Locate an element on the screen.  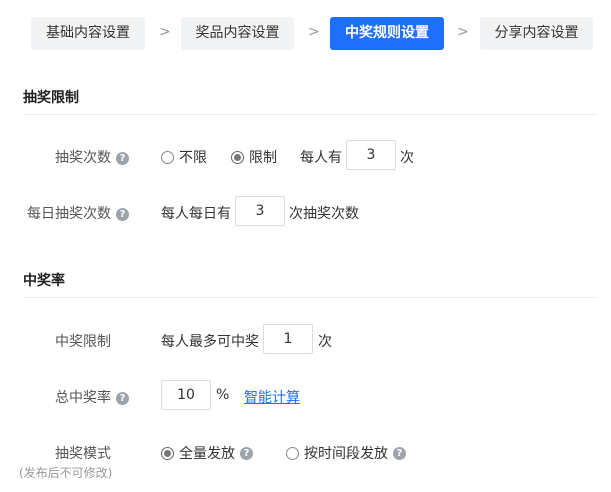
draw-count-input is located at coordinates (371, 155).